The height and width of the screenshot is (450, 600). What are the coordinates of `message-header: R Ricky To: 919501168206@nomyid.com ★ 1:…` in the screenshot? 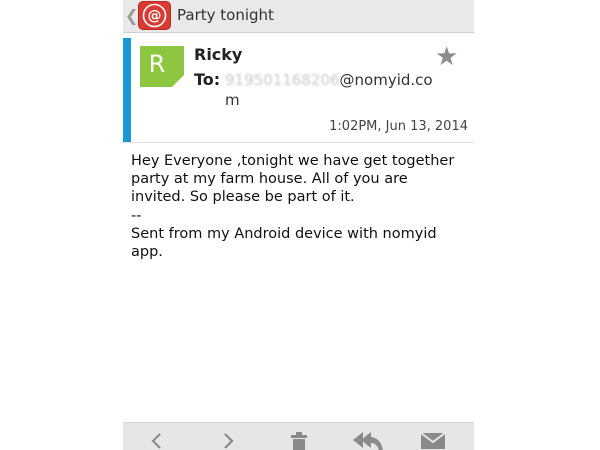 It's located at (298, 90).